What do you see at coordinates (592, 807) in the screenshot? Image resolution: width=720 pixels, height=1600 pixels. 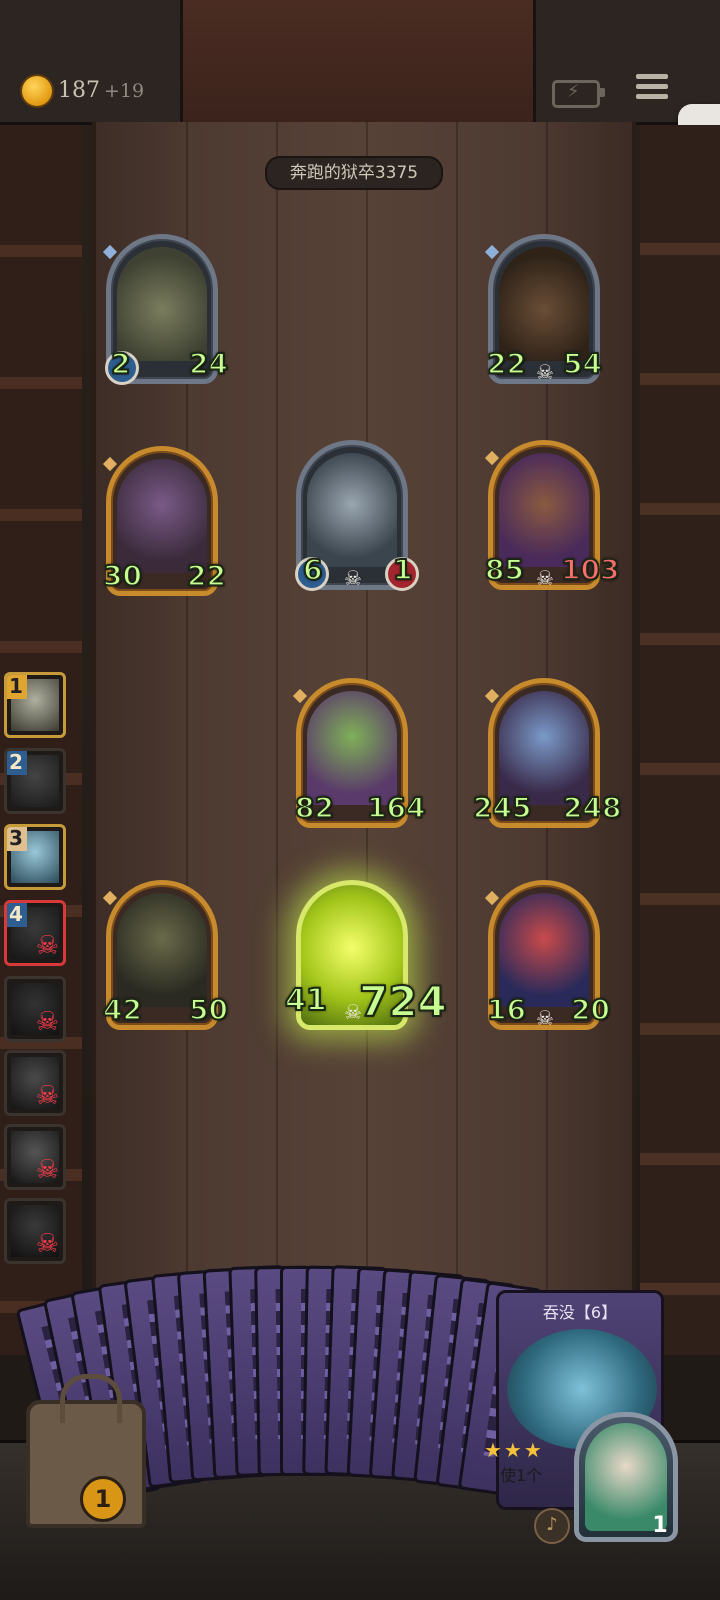 I see `card-stat-right: 248` at bounding box center [592, 807].